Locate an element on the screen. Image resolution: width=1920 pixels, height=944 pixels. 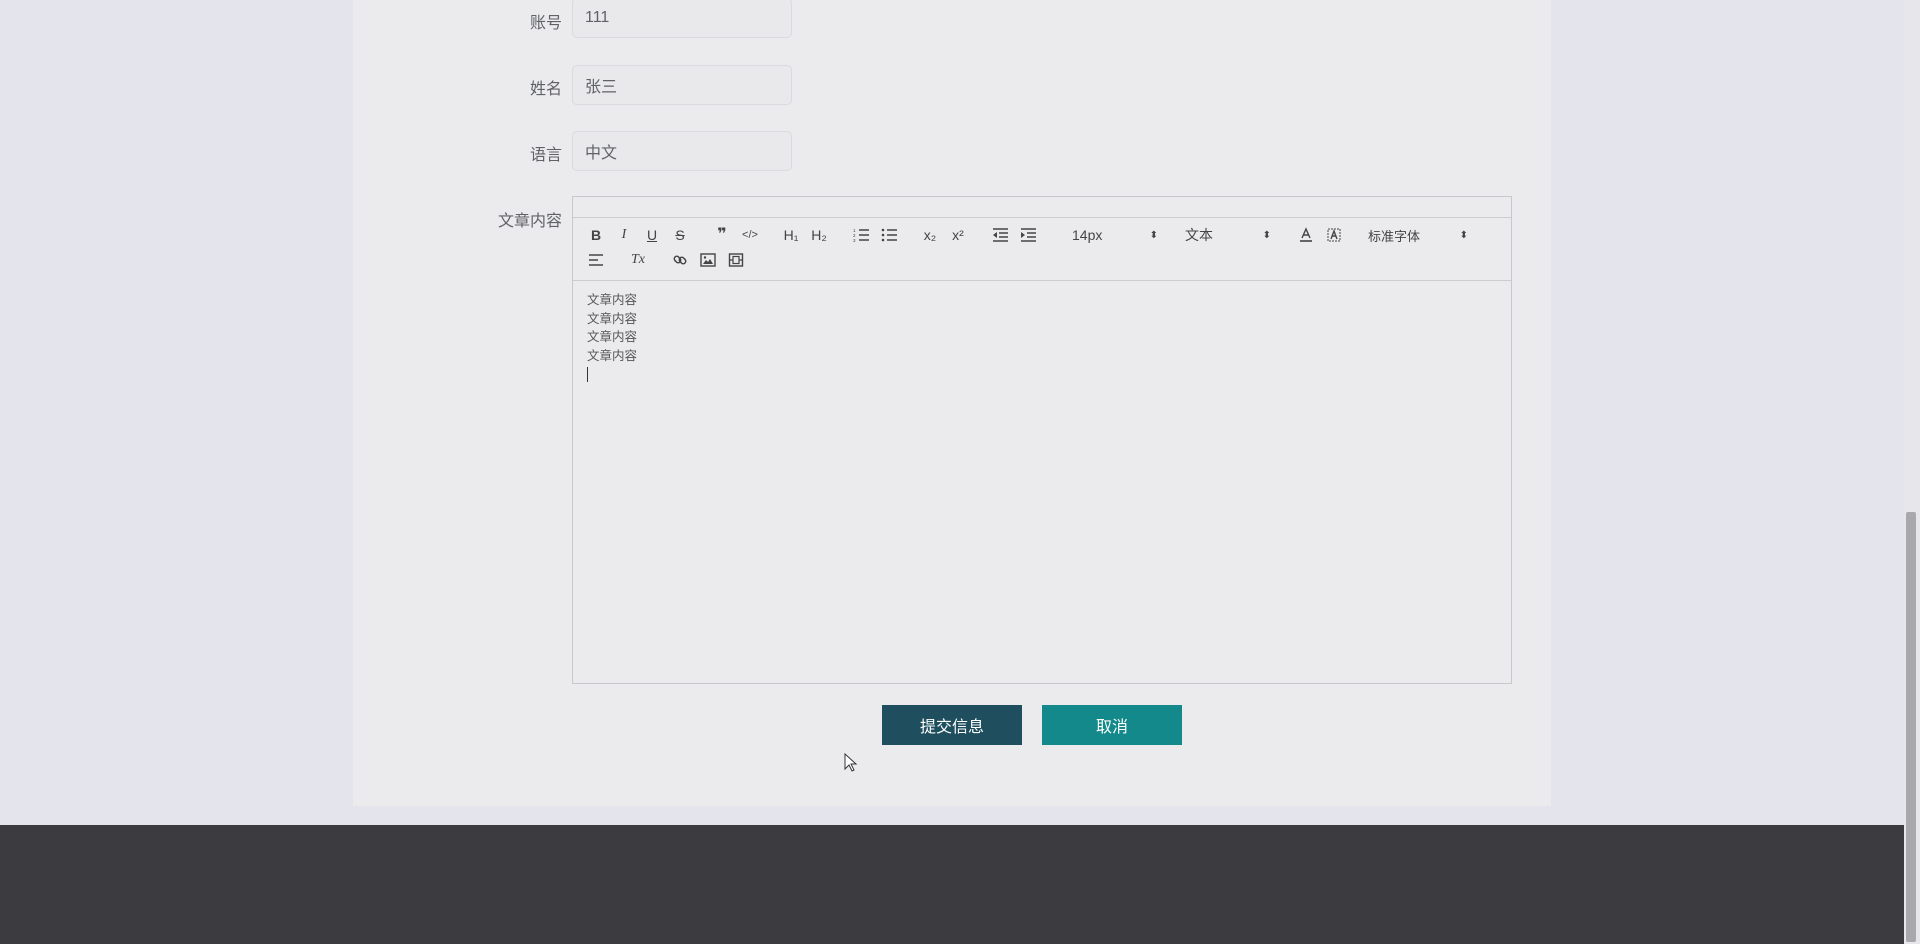
align-button is located at coordinates (596, 260).